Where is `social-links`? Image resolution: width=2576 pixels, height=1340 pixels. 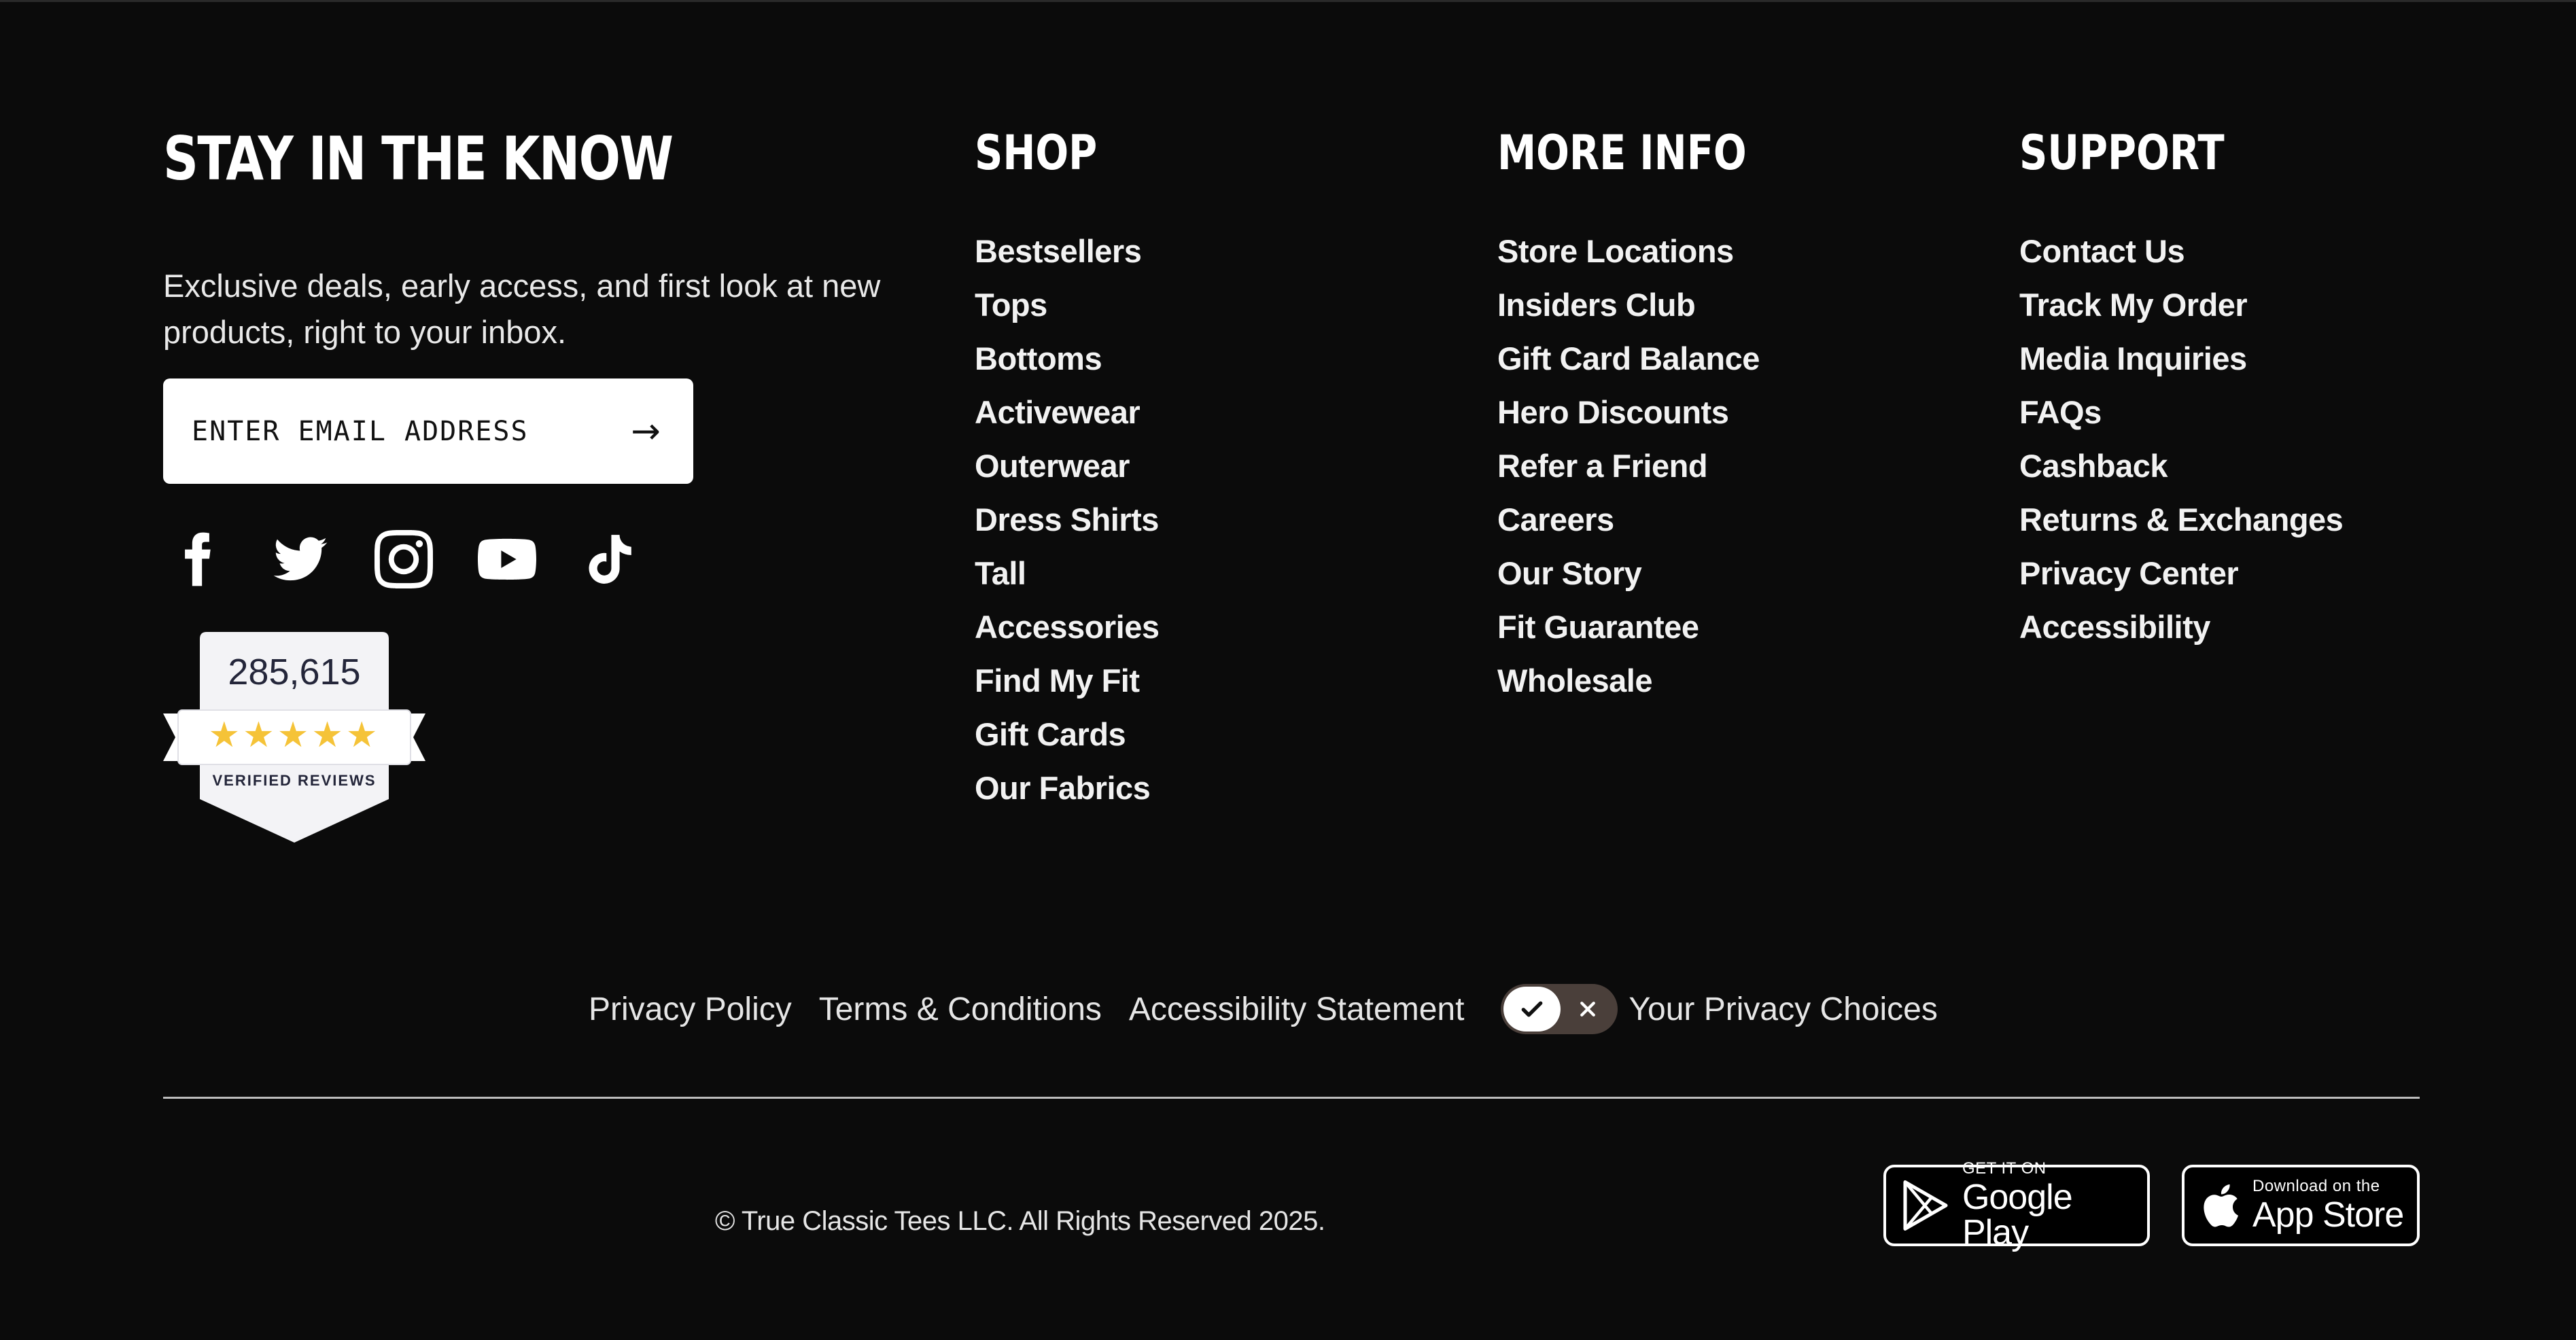
social-links is located at coordinates (421, 559).